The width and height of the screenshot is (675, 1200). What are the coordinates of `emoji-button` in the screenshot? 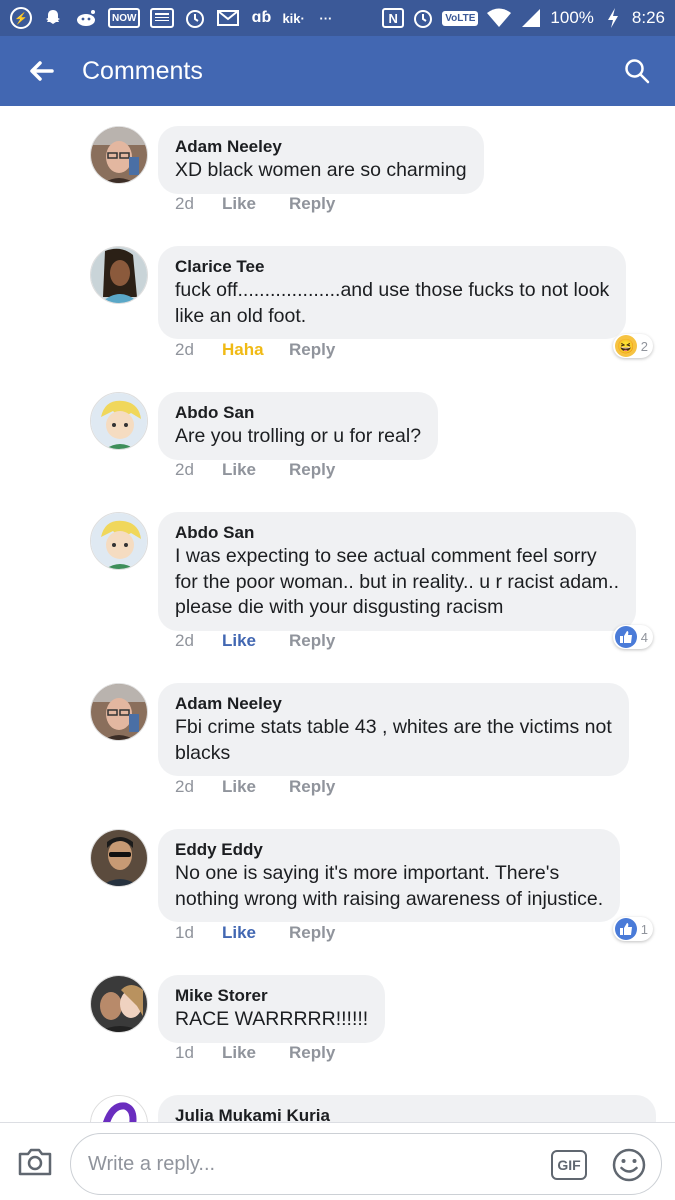 It's located at (629, 1165).